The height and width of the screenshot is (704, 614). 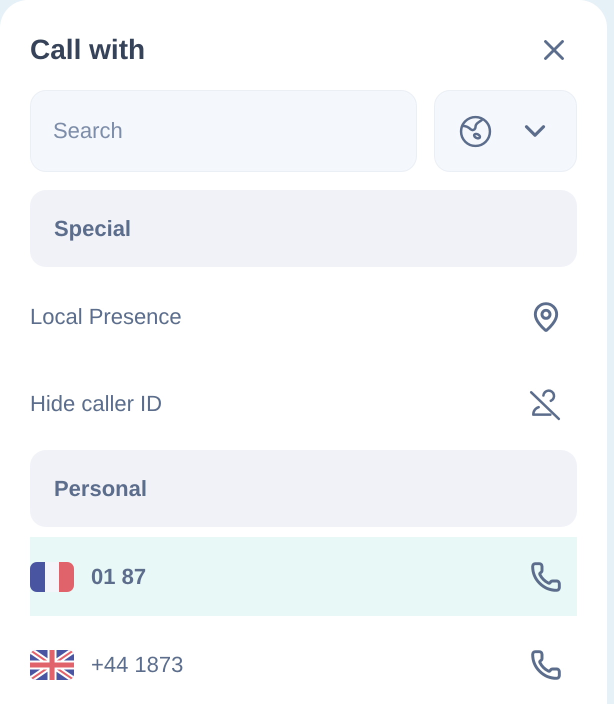 I want to click on user-off-icon, so click(x=545, y=403).